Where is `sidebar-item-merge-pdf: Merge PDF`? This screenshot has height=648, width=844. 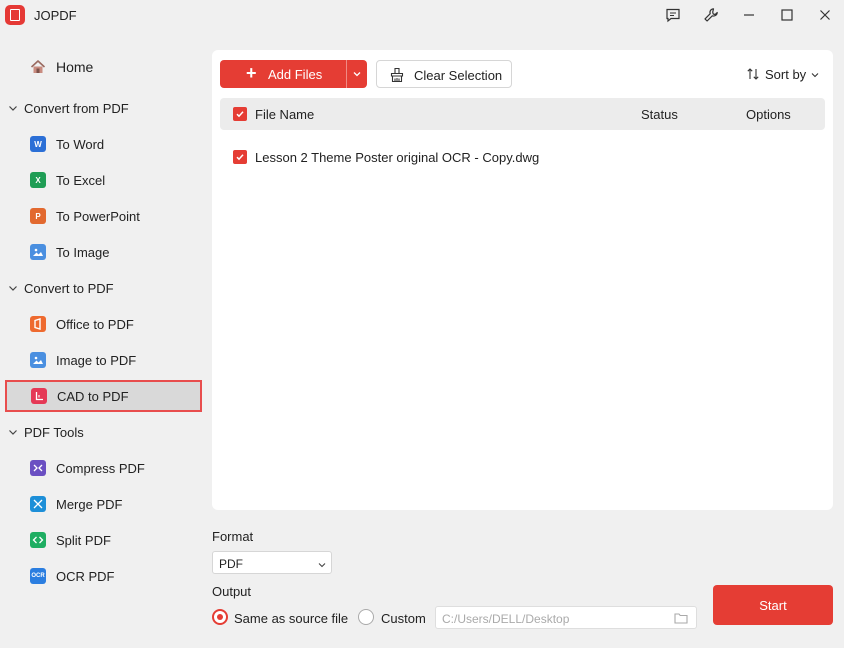
sidebar-item-merge-pdf: Merge PDF is located at coordinates (106, 504).